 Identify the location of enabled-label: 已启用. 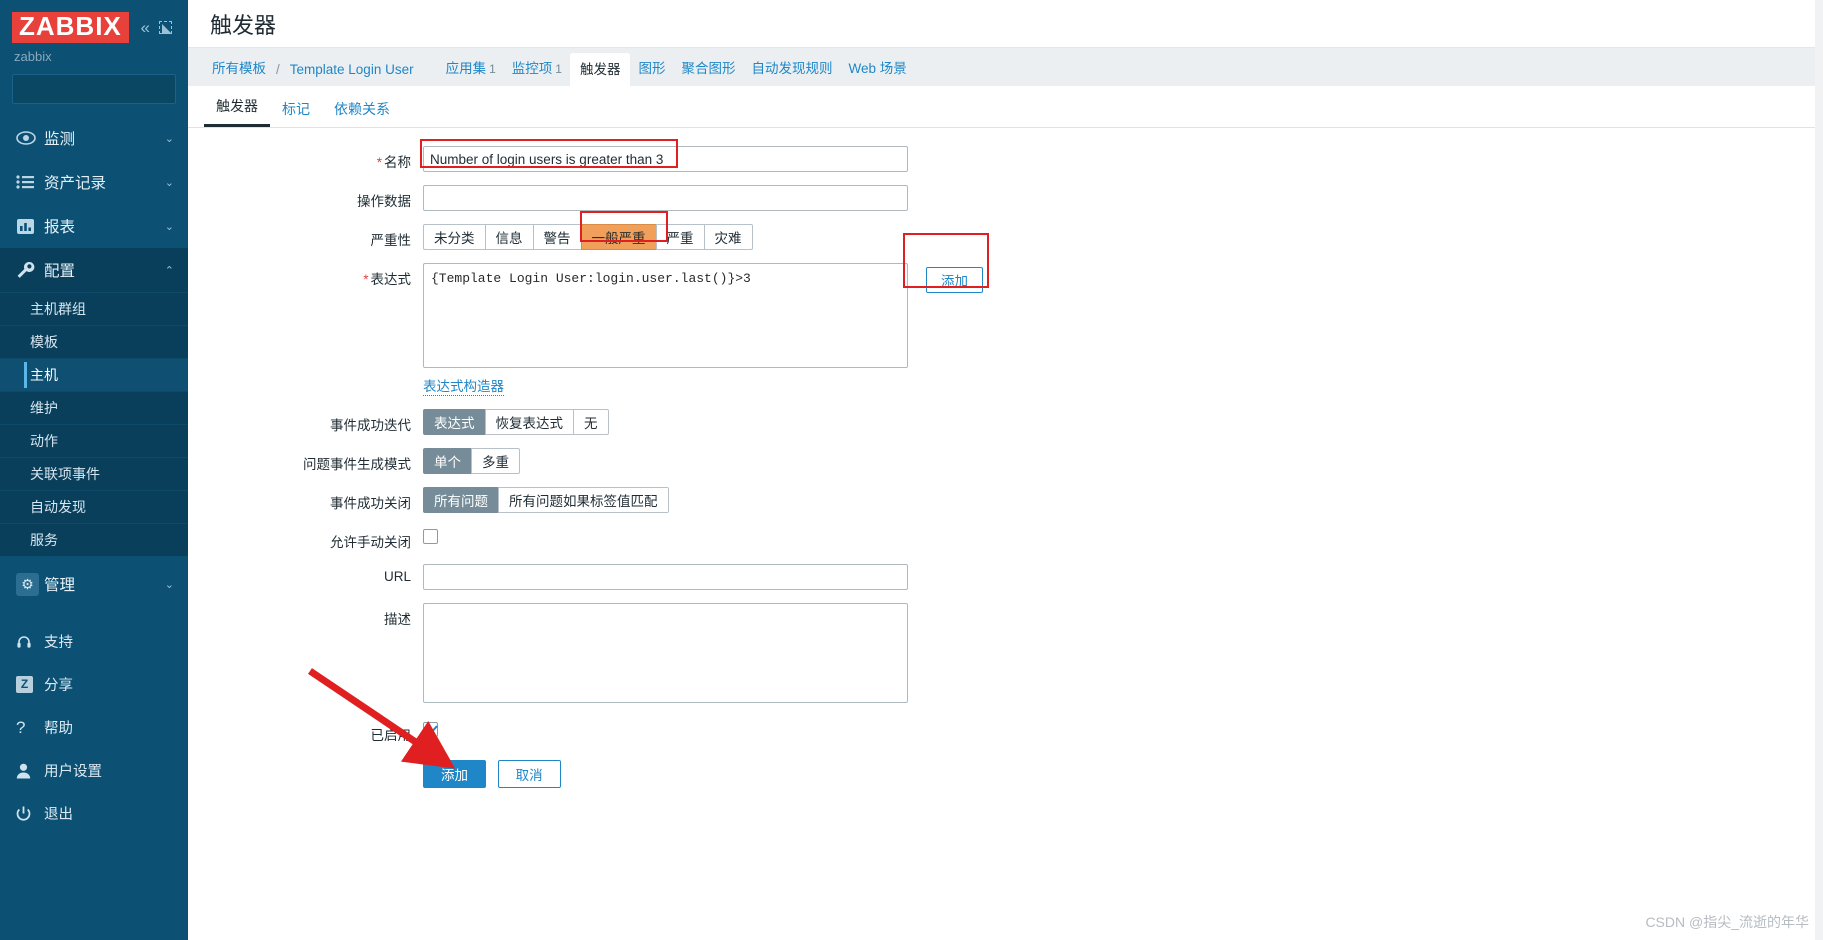
(391, 735).